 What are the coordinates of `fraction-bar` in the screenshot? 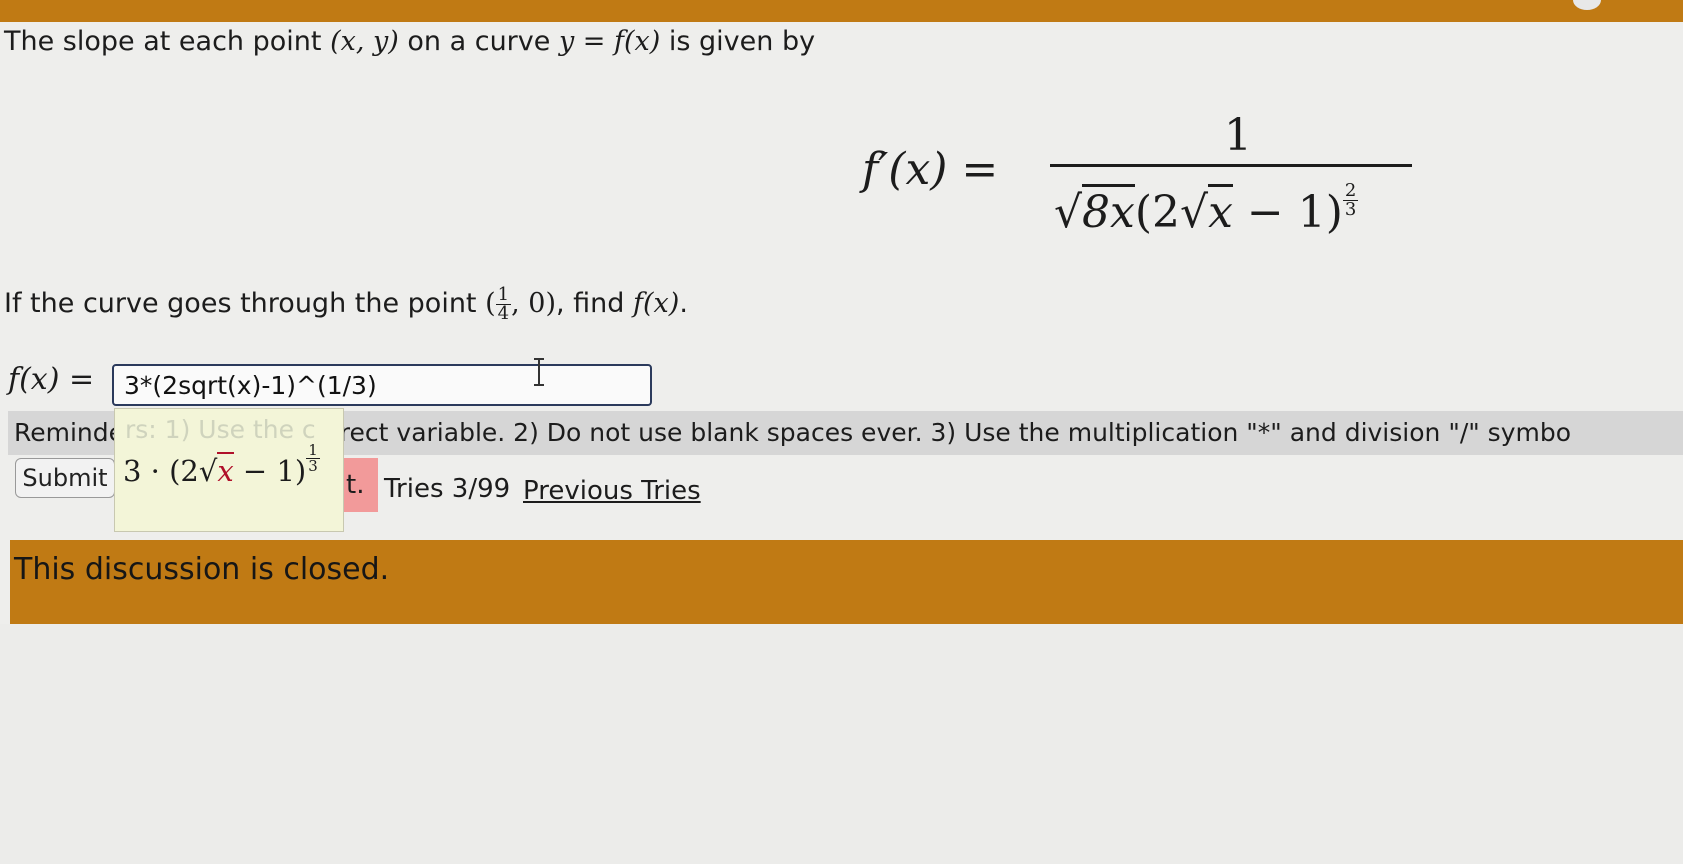 It's located at (1231, 165).